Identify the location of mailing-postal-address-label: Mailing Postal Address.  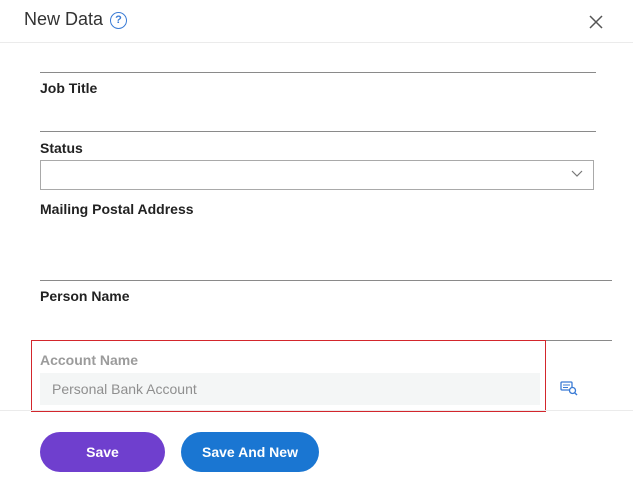
(117, 209).